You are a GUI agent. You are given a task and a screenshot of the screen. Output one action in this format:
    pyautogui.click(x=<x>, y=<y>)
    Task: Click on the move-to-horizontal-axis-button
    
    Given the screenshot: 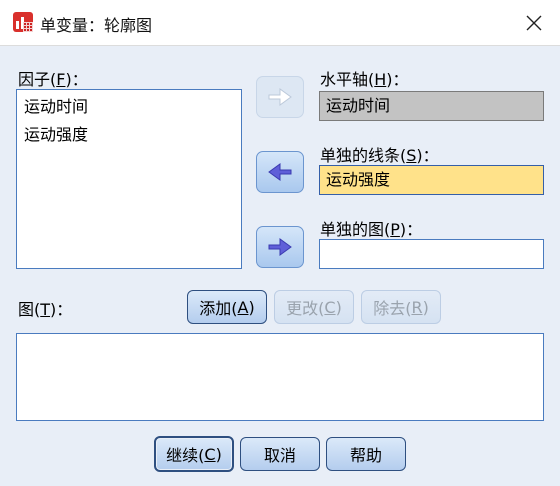 What is the action you would take?
    pyautogui.click(x=280, y=97)
    